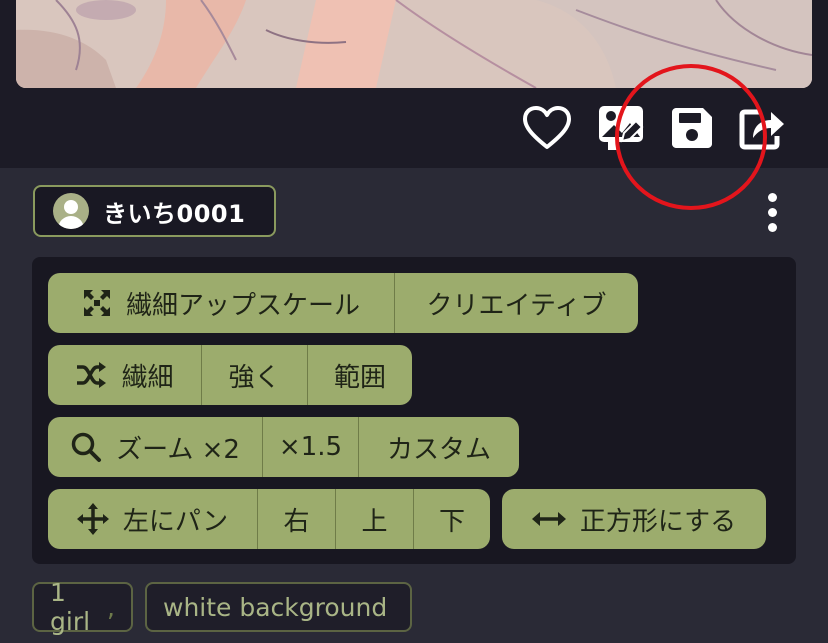 The image size is (828, 643). I want to click on image-action-bar, so click(414, 128).